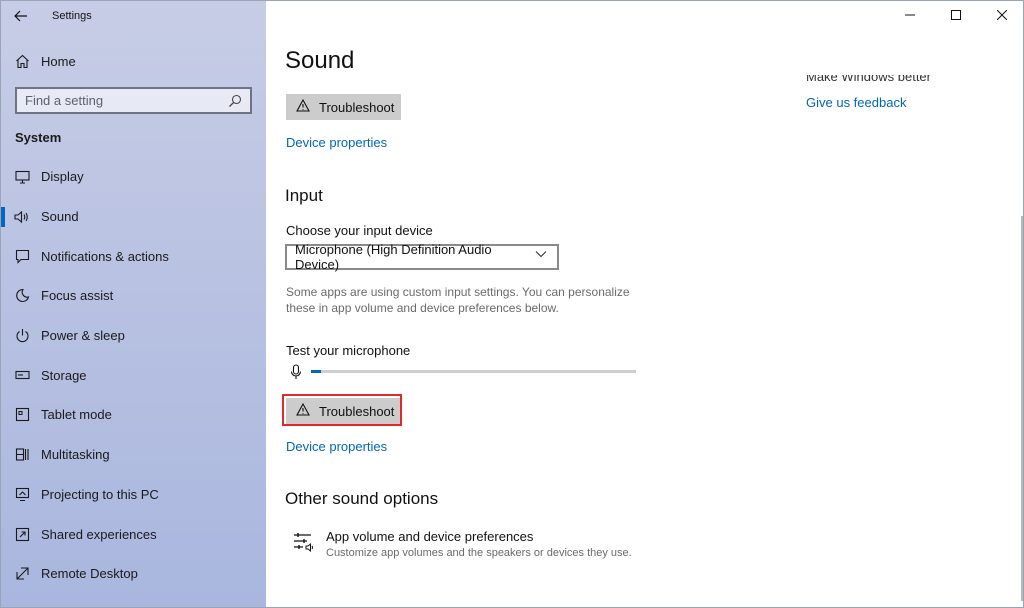  I want to click on sidebar-item-label: Projecting to this PC, so click(100, 494).